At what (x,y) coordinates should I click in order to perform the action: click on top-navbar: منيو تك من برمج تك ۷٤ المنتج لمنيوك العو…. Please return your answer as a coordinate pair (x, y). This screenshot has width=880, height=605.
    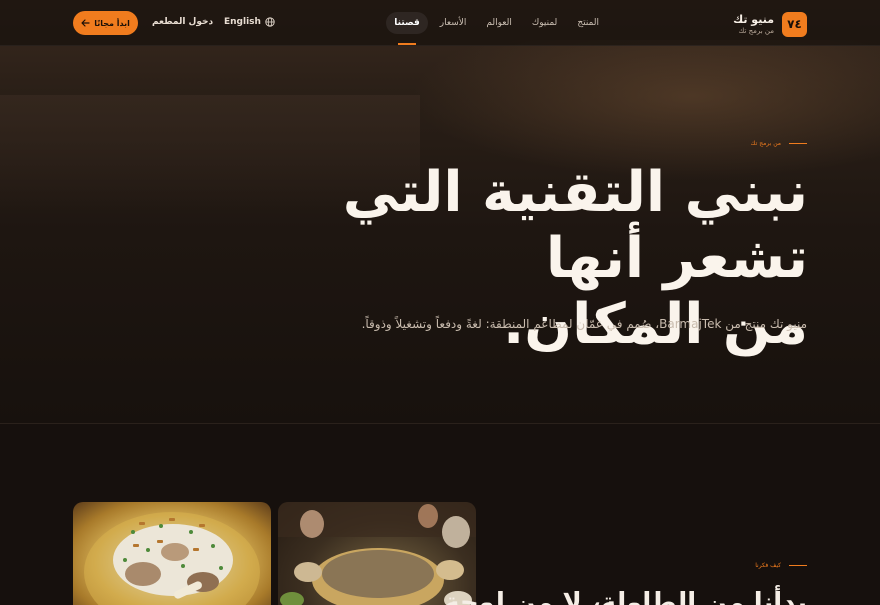
    Looking at the image, I should click on (440, 23).